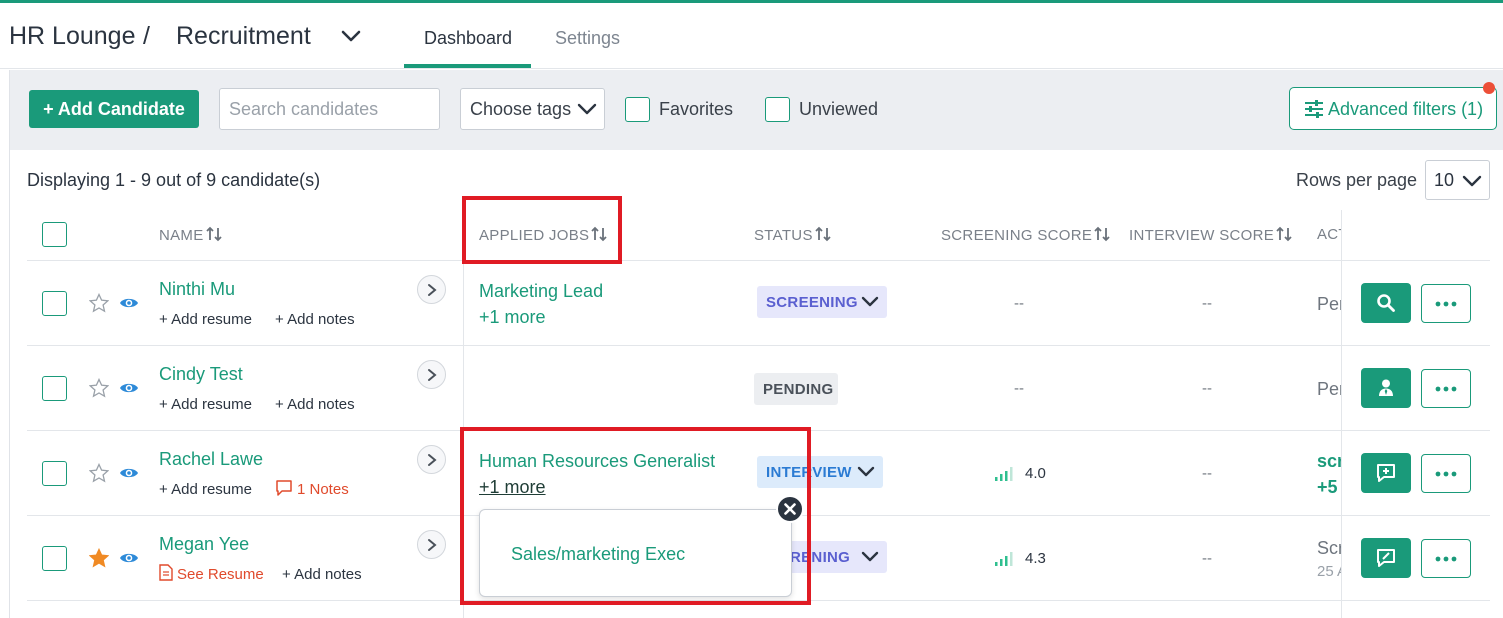  Describe the element at coordinates (587, 38) in the screenshot. I see `tab-settings: Settings` at that location.